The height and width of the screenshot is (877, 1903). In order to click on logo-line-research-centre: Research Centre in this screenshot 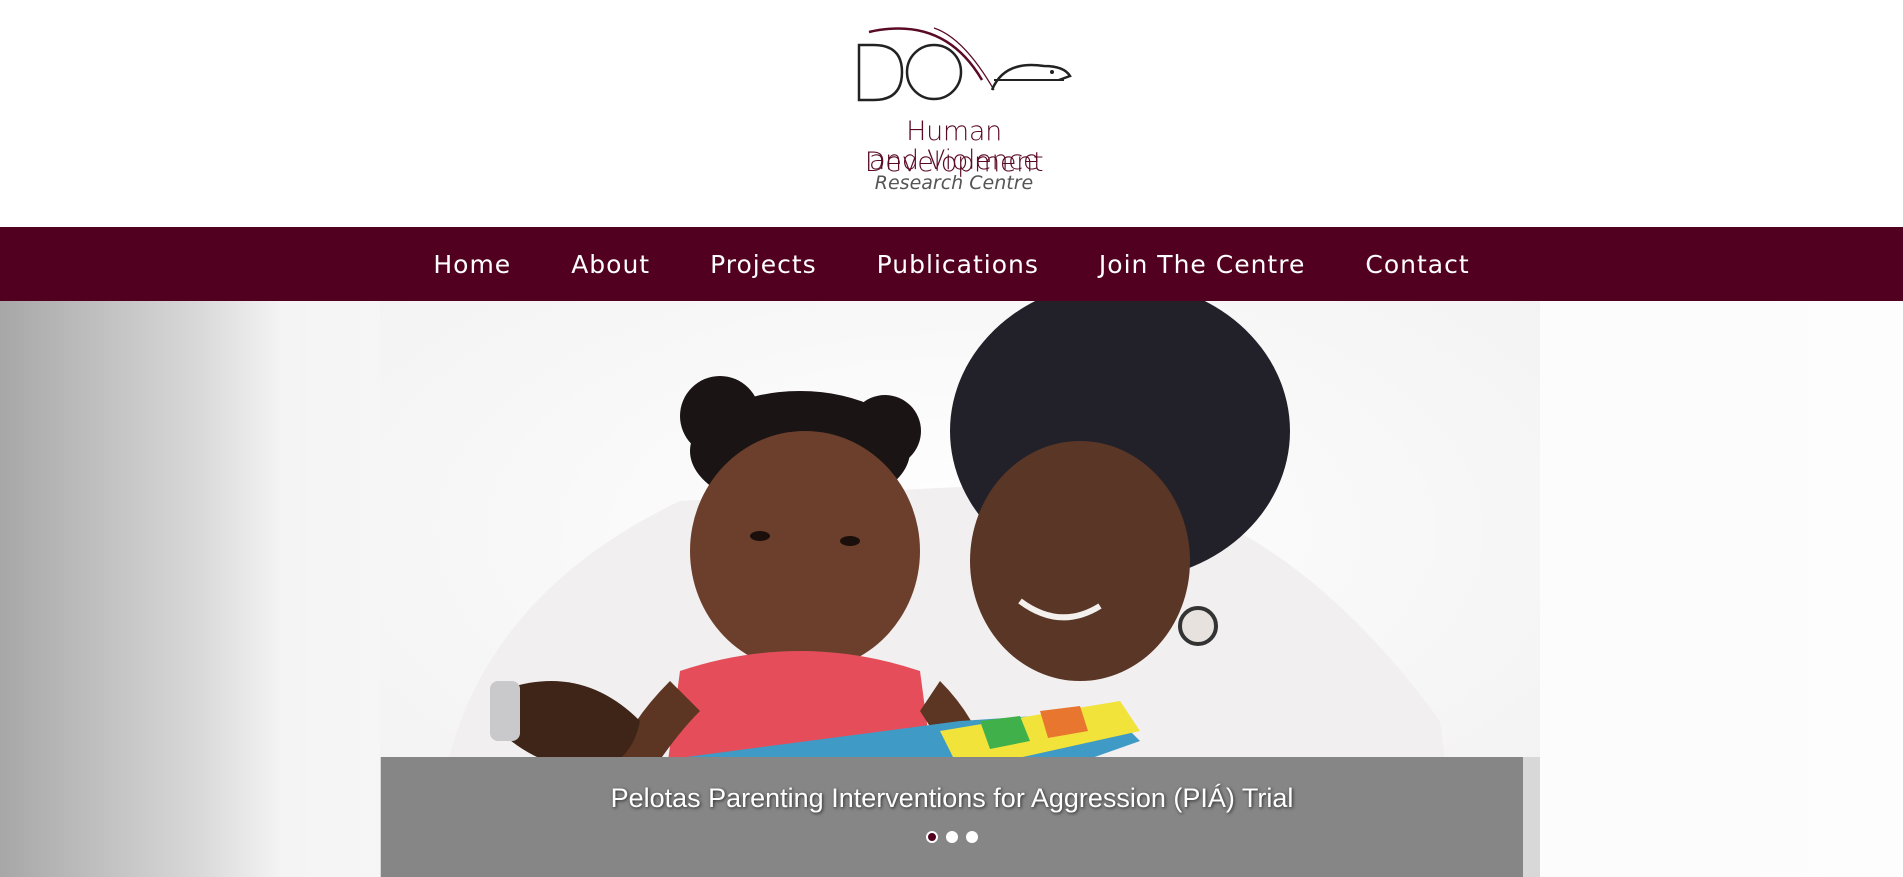, I will do `click(954, 183)`.